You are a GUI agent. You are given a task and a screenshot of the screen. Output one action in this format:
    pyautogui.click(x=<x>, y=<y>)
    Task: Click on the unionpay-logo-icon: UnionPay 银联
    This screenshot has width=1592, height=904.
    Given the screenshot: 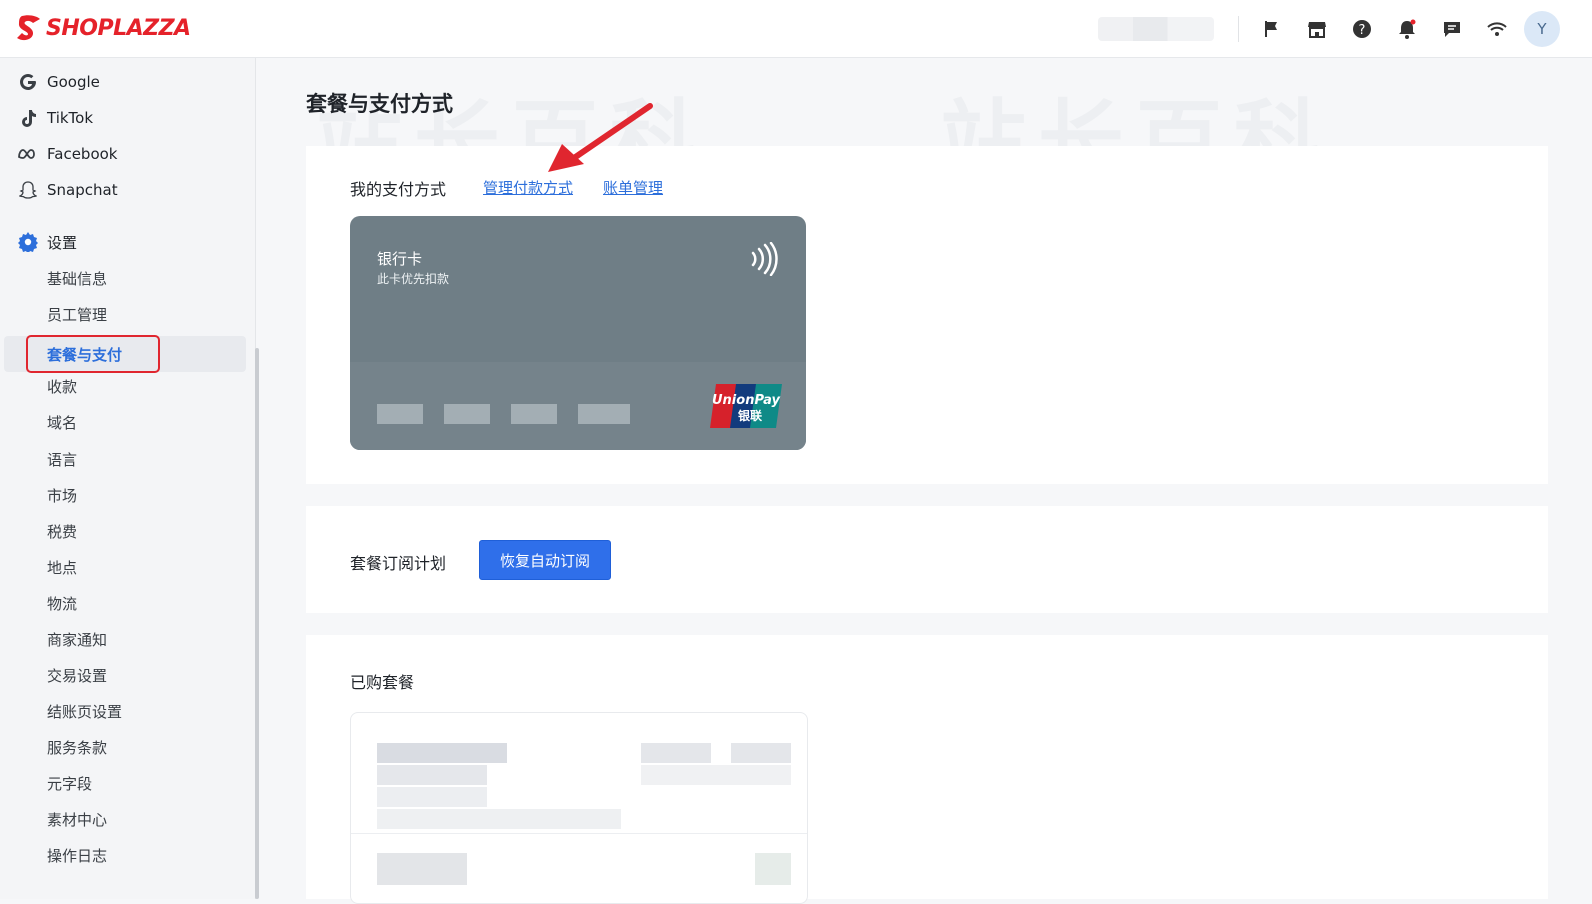 What is the action you would take?
    pyautogui.click(x=746, y=406)
    